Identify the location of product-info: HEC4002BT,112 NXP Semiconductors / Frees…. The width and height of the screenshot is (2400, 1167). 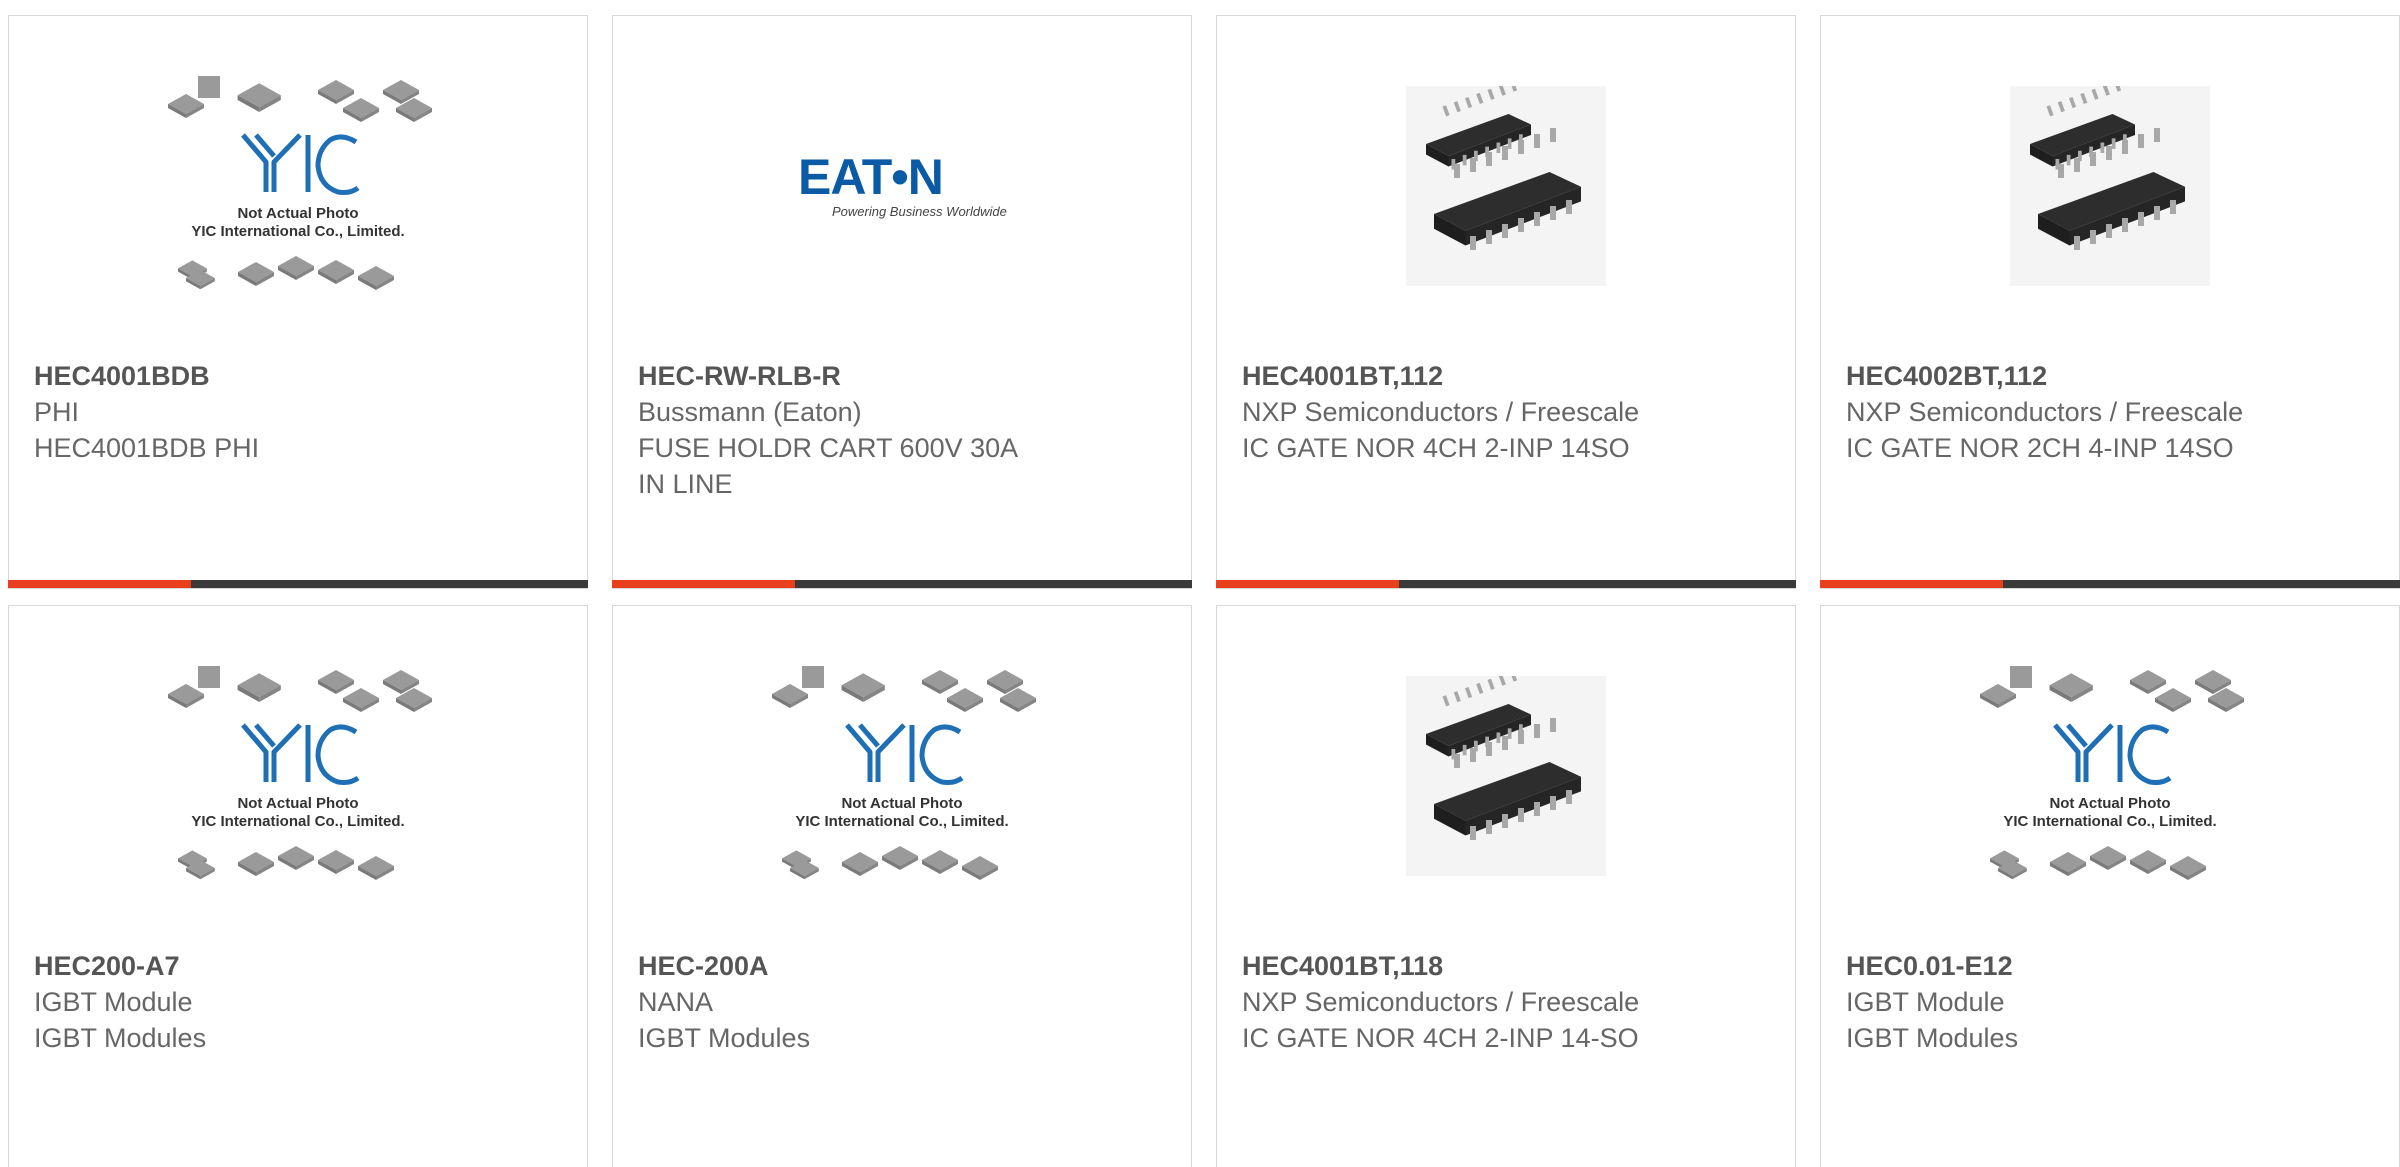
(2110, 412).